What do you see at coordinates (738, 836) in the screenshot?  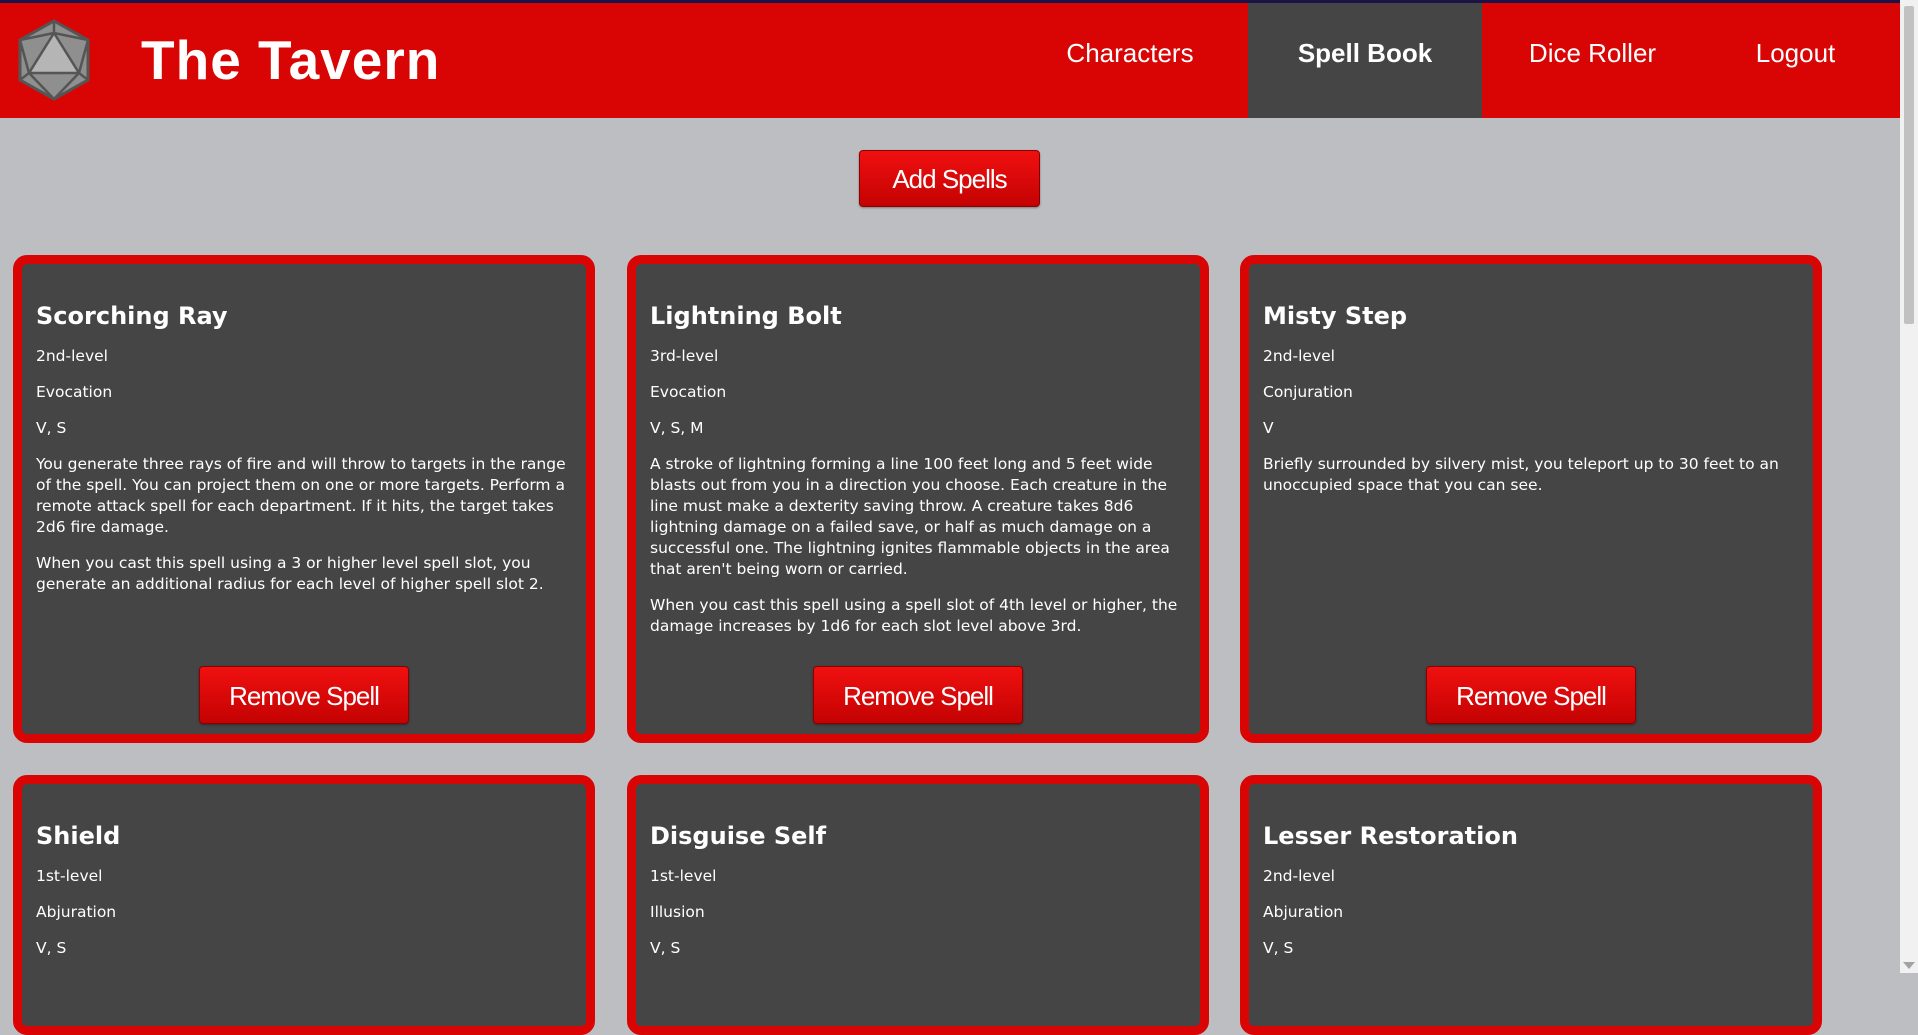 I see `spell-name: Disguise Self` at bounding box center [738, 836].